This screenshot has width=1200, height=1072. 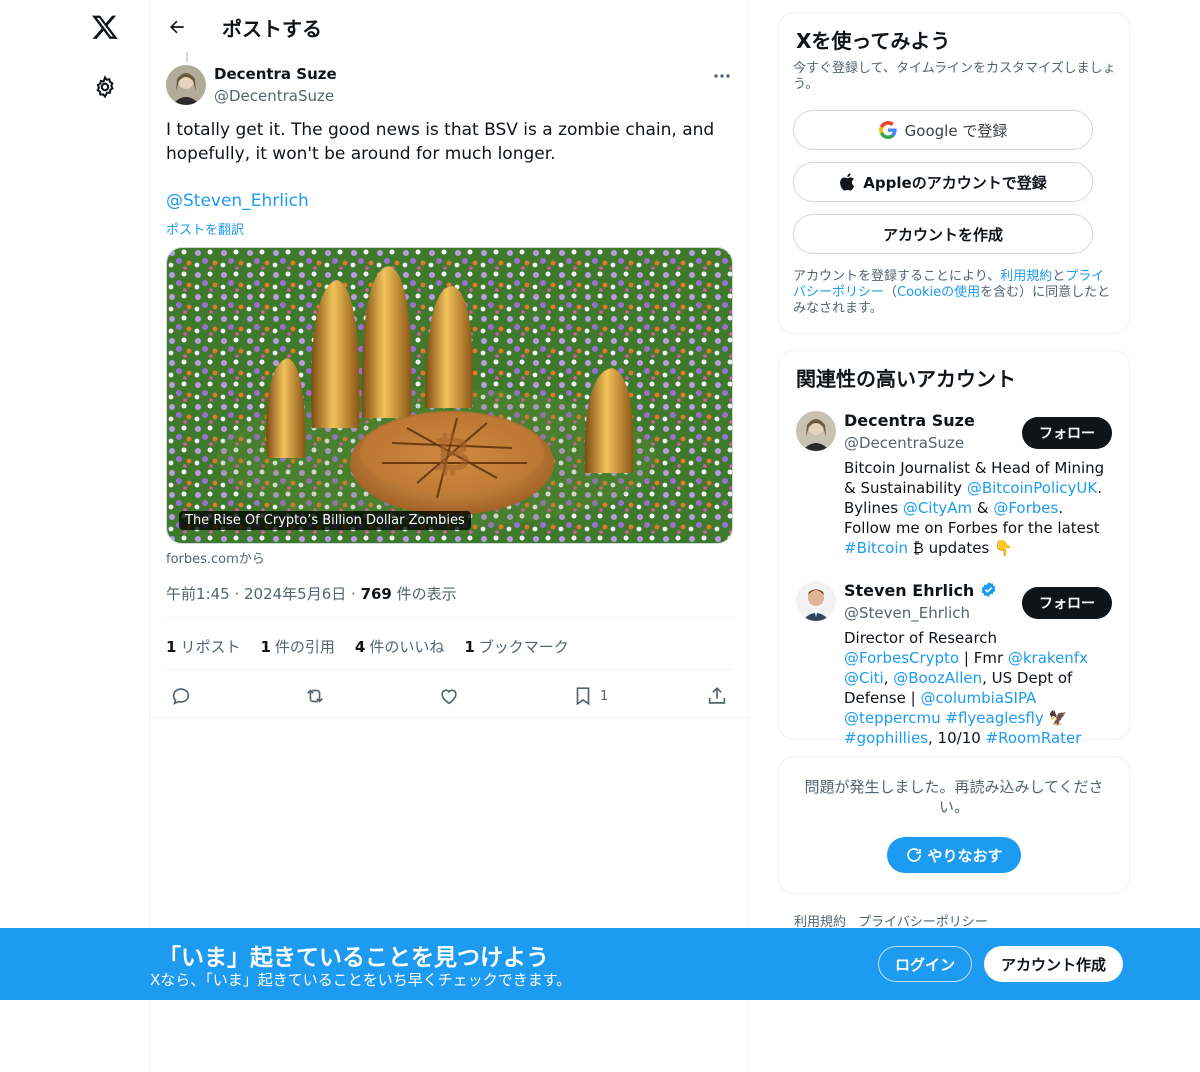 I want to click on engagement-stats: 1 リポスト 1 件の引用 4 件のいいね 1 ブックマーク, so click(x=367, y=646).